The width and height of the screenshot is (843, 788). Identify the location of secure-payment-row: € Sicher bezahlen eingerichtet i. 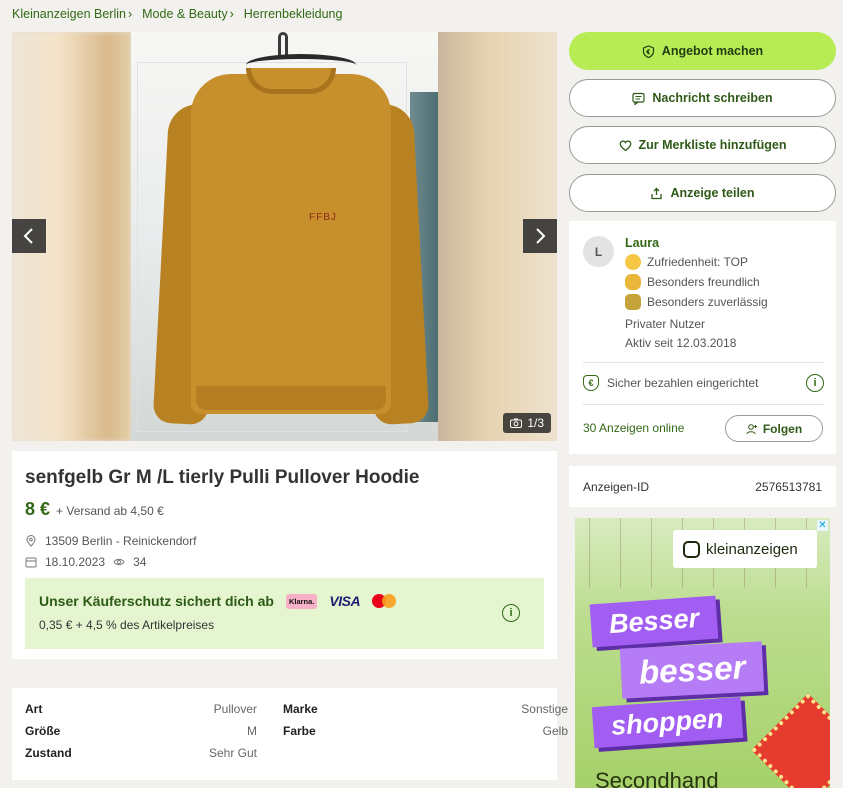
(703, 383).